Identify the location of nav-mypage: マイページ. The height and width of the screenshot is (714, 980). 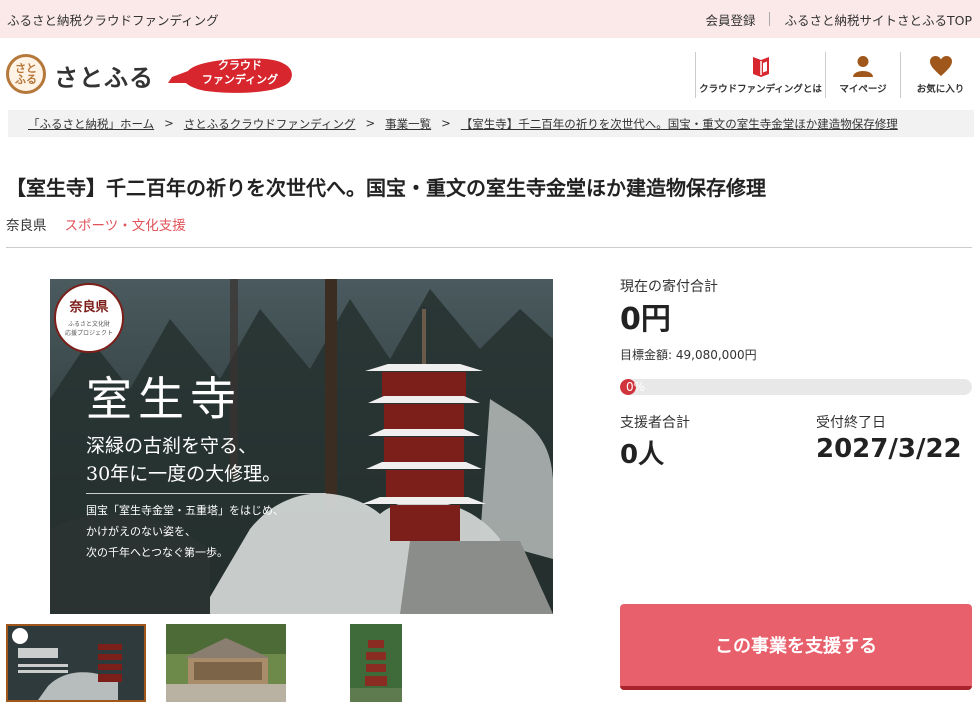
(862, 75).